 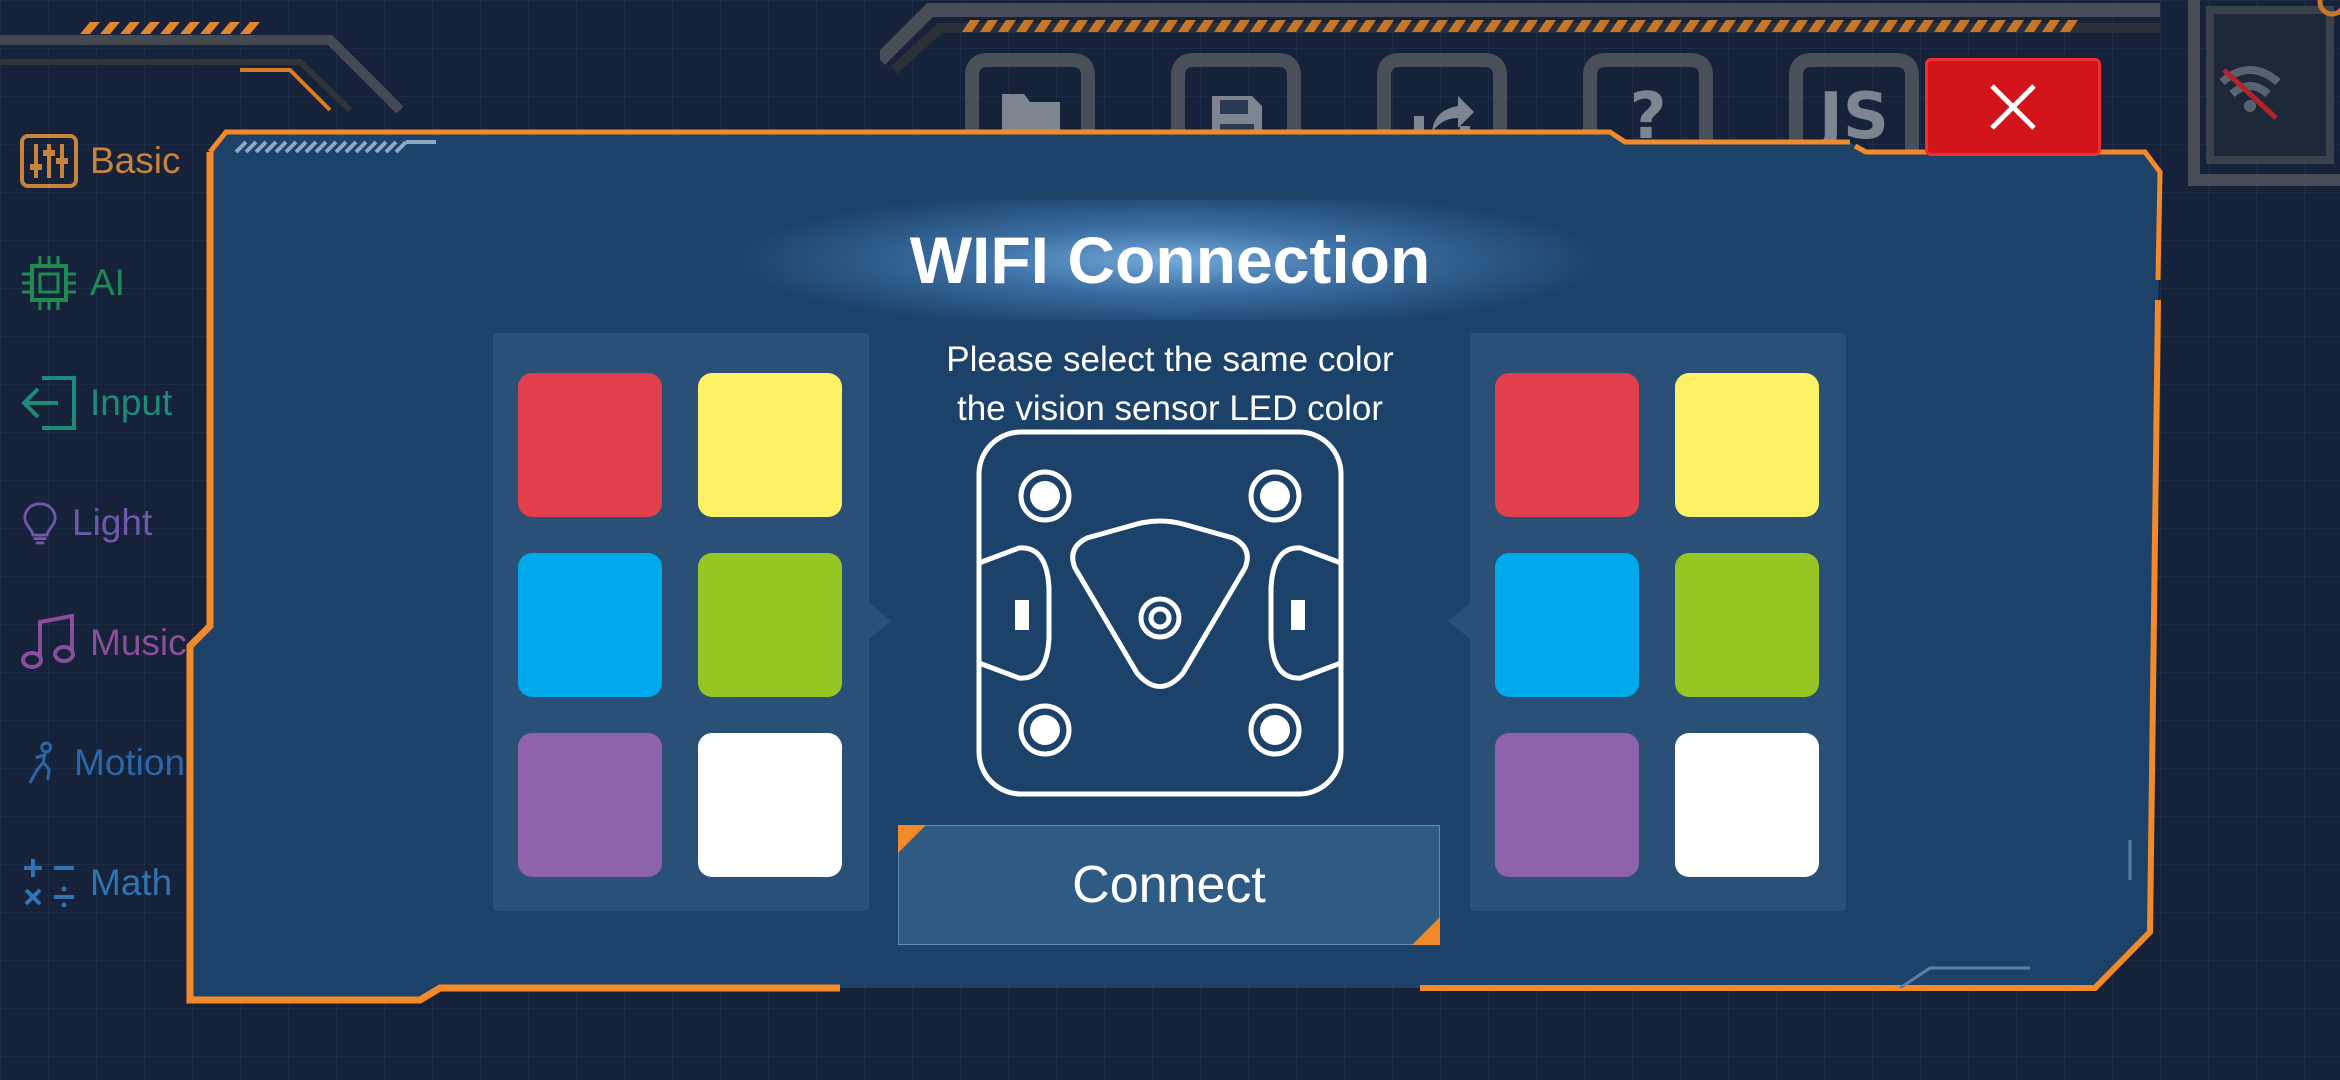 I want to click on close-button, so click(x=2013, y=107).